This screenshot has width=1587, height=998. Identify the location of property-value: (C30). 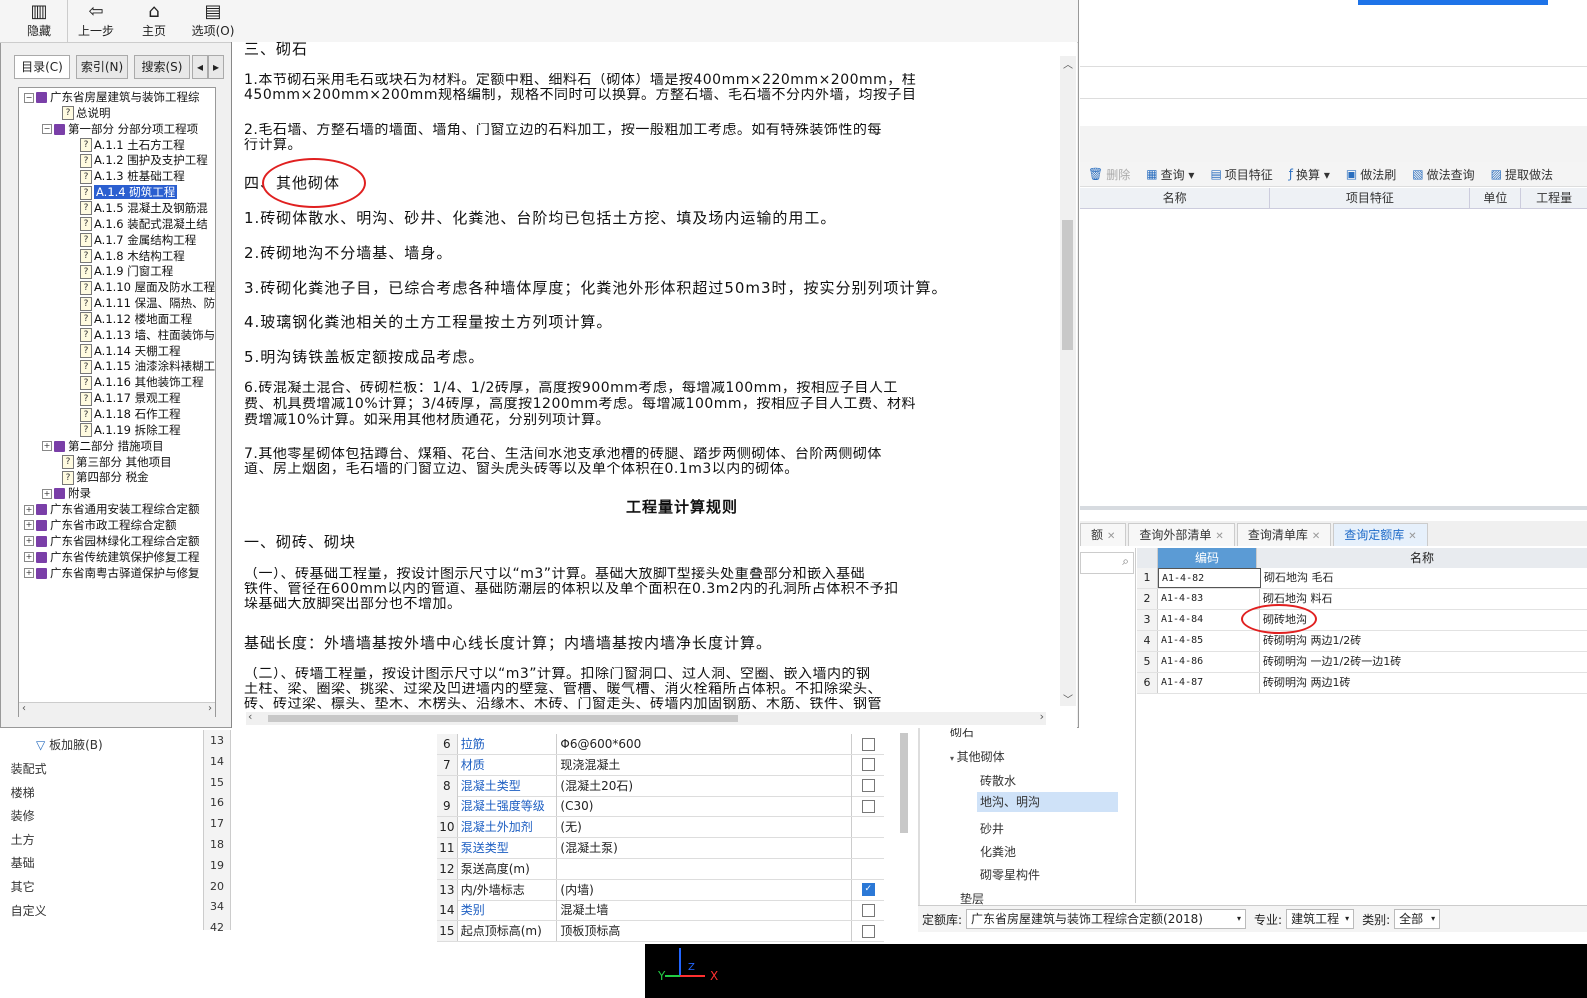
(705, 806).